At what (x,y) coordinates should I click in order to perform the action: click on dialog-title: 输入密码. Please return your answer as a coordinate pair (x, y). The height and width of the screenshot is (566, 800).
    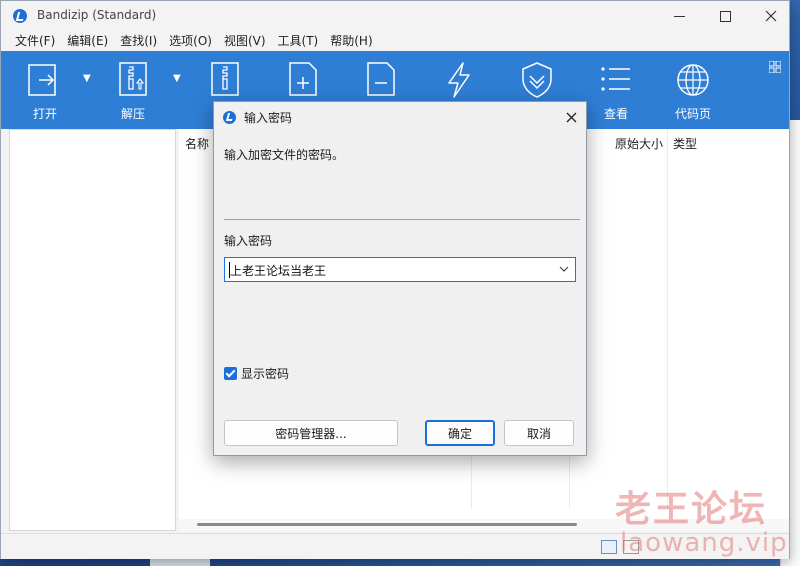
    Looking at the image, I should click on (268, 118).